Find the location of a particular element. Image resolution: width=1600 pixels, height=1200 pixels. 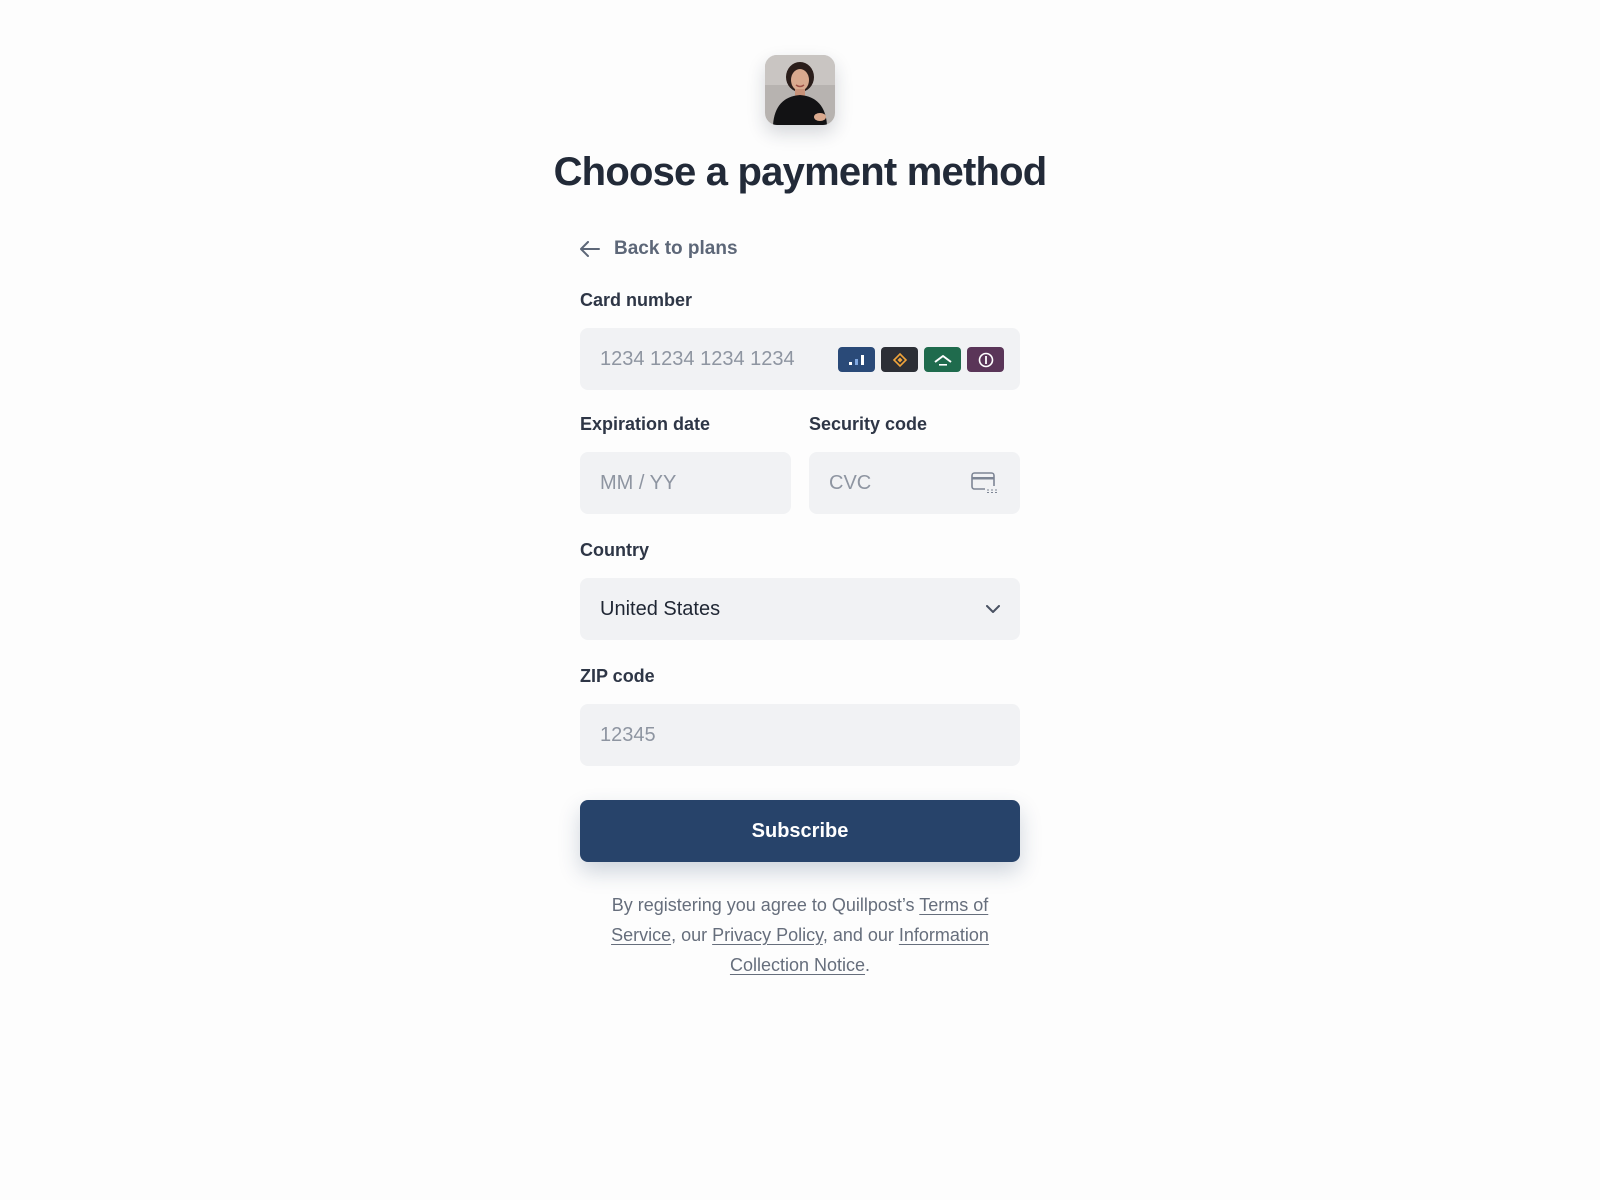

page-title: Choose a payment method is located at coordinates (800, 172).